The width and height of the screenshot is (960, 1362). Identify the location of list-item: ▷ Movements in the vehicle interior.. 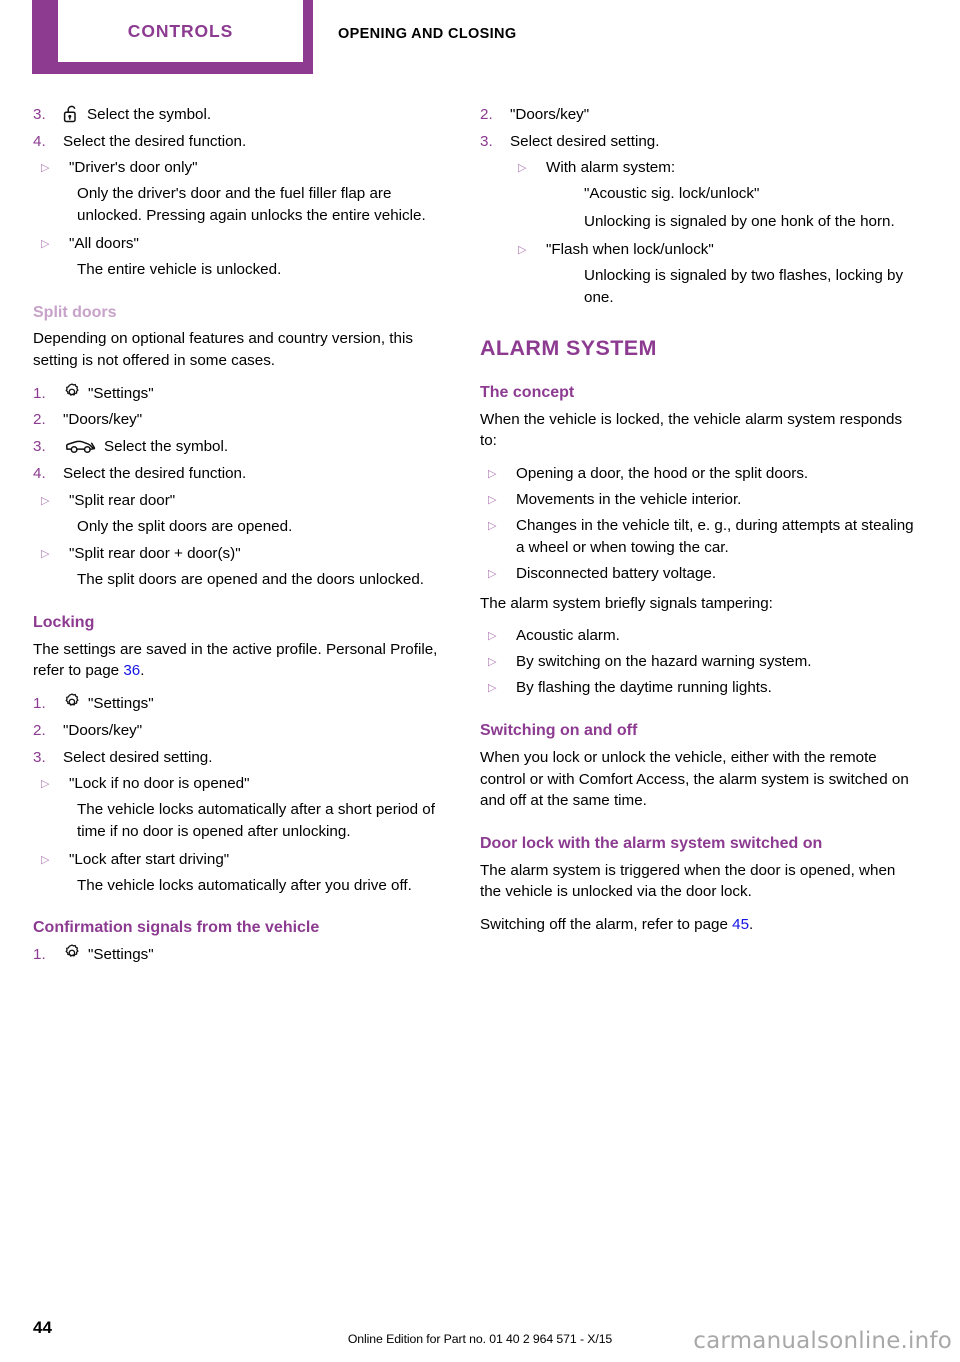
(700, 500).